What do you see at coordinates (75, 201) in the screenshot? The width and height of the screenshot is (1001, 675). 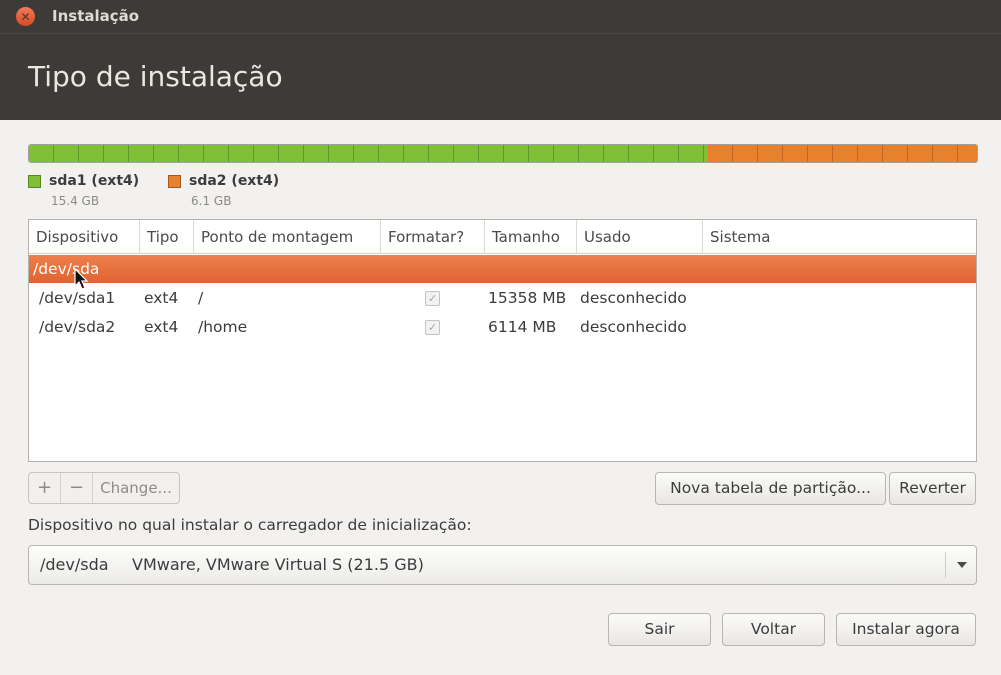 I see `legend-size: 15.4 GB` at bounding box center [75, 201].